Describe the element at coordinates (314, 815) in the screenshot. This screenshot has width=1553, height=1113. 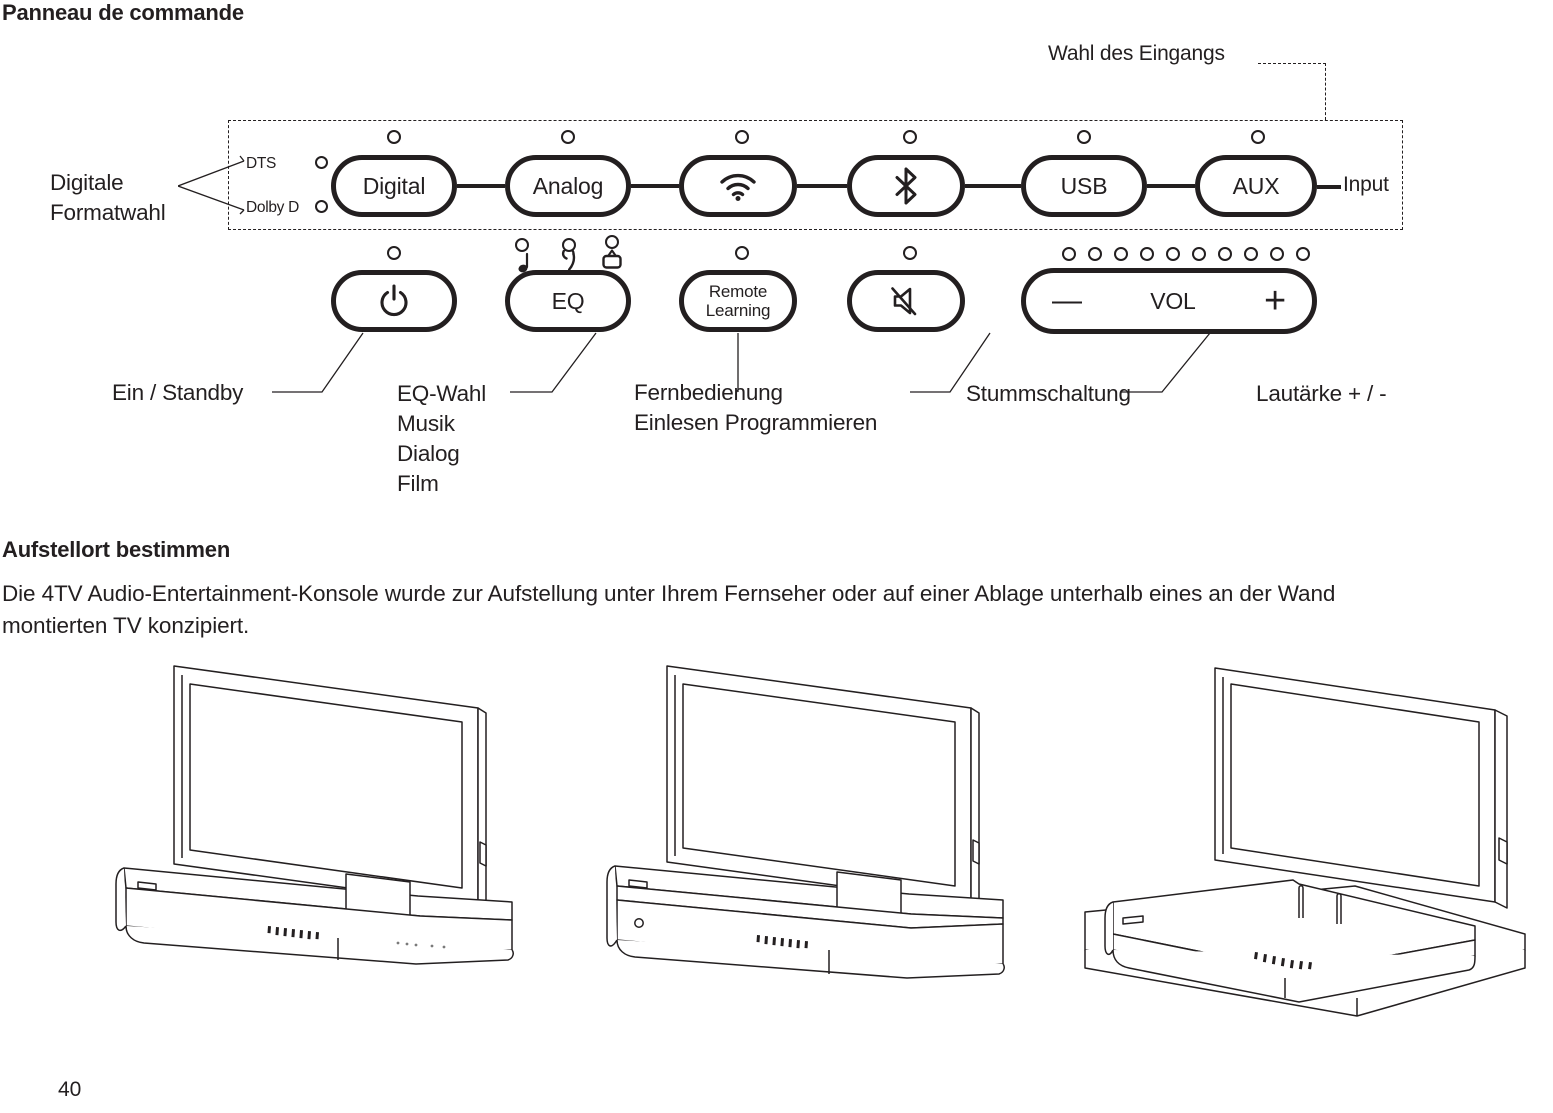
I see `tv-on-console-front` at that location.